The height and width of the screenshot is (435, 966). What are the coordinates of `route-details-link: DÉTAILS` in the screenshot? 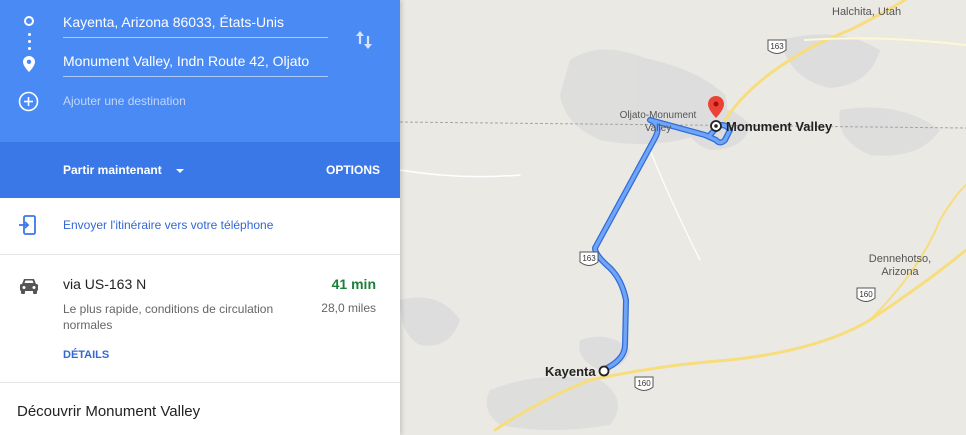 It's located at (86, 355).